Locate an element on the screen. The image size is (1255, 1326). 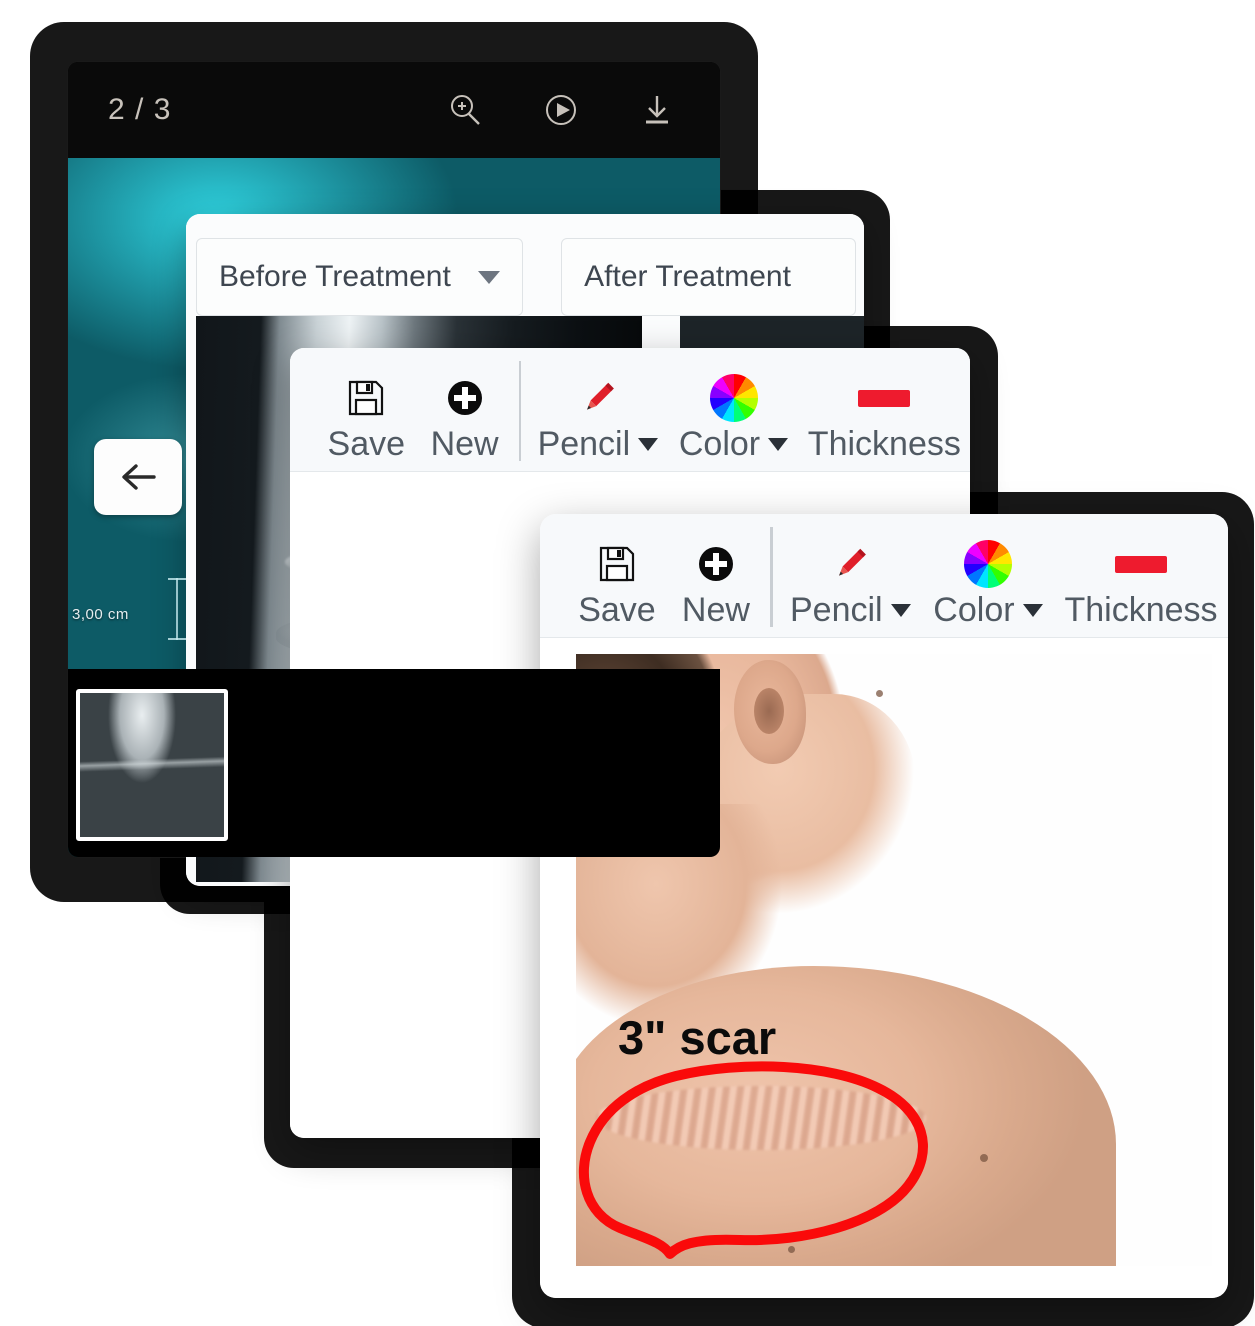
after-treatment-select: After Treatment is located at coordinates (708, 277).